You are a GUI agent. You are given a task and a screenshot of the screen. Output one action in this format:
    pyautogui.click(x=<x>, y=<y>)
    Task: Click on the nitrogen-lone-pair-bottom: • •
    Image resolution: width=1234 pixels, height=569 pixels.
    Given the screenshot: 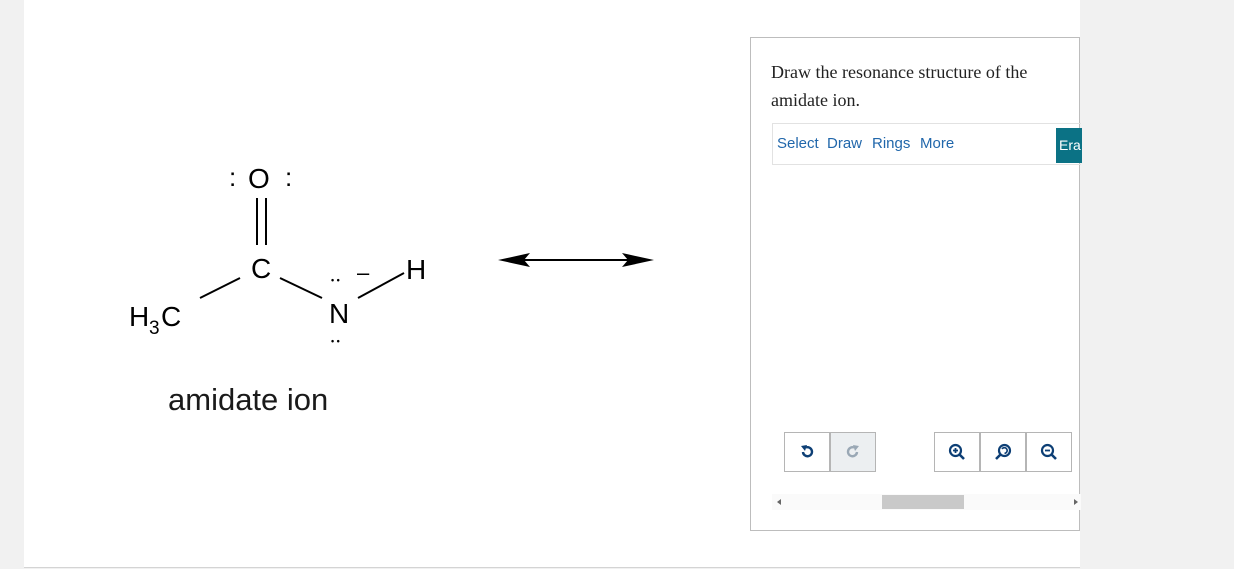 What is the action you would take?
    pyautogui.click(x=335, y=341)
    